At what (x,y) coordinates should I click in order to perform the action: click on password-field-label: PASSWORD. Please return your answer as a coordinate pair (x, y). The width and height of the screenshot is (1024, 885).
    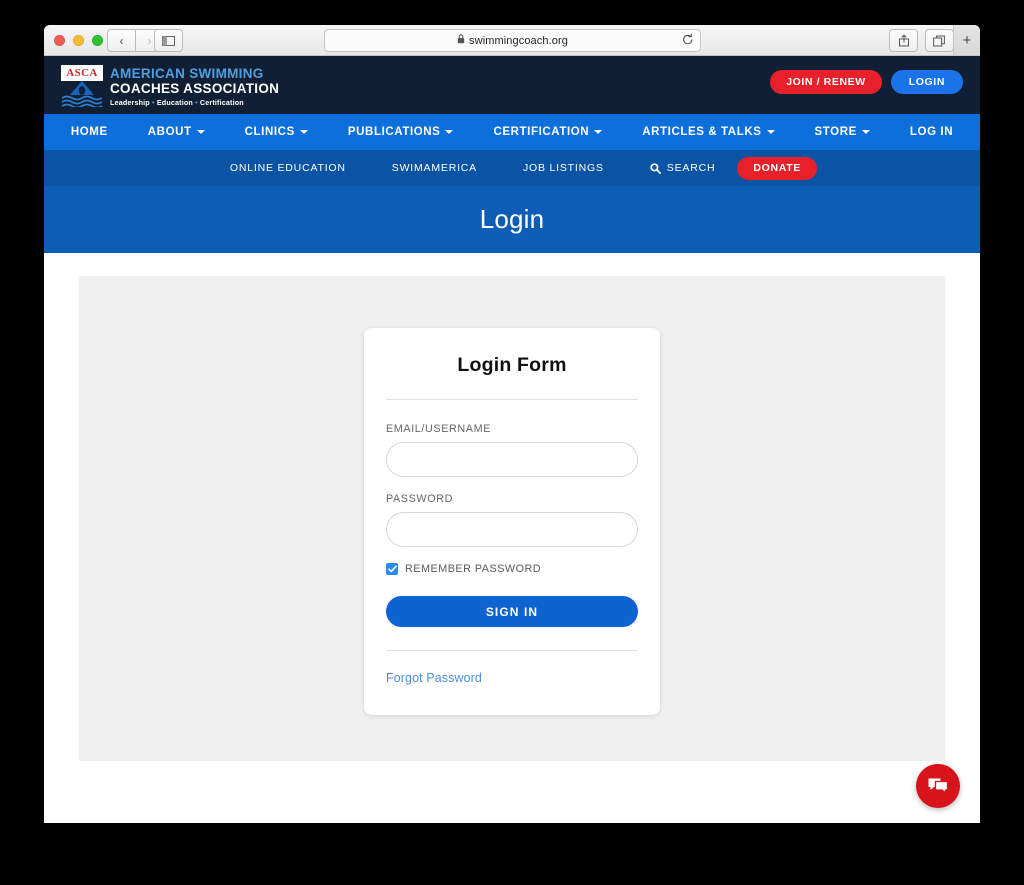
    Looking at the image, I should click on (419, 499).